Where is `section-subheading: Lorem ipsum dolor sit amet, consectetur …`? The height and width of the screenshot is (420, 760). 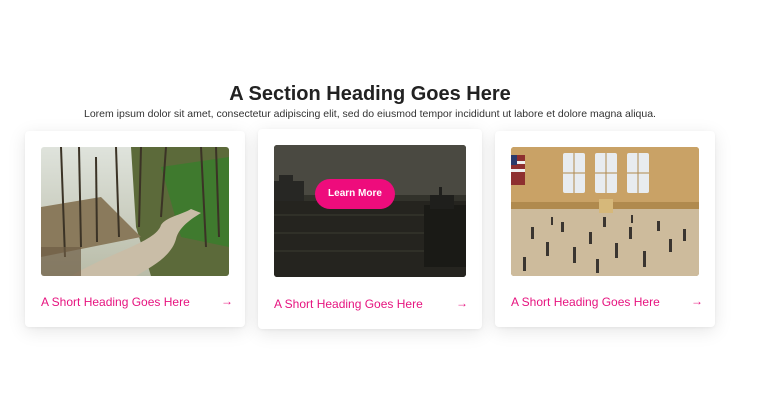
section-subheading: Lorem ipsum dolor sit amet, consectetur … is located at coordinates (370, 114).